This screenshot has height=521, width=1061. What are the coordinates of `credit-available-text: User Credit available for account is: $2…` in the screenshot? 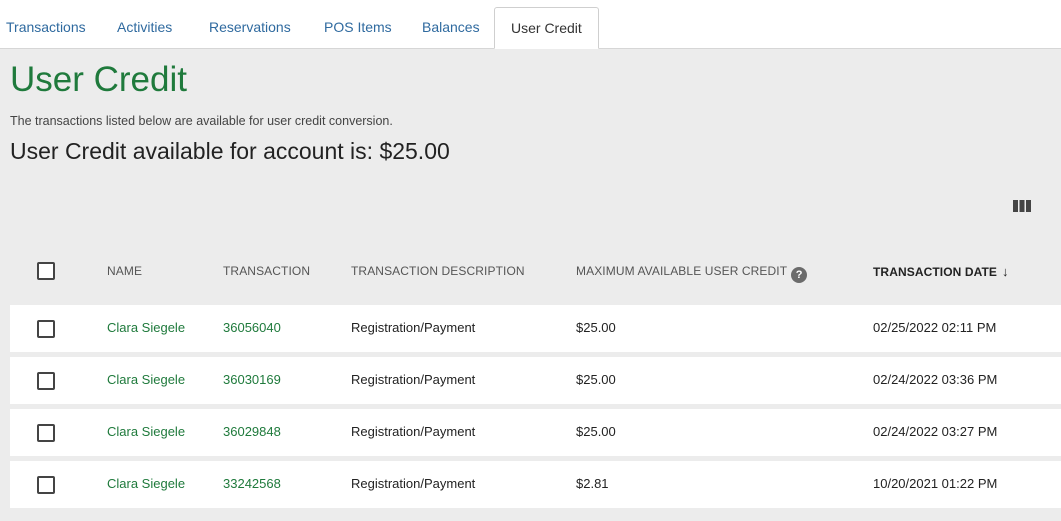 It's located at (230, 151).